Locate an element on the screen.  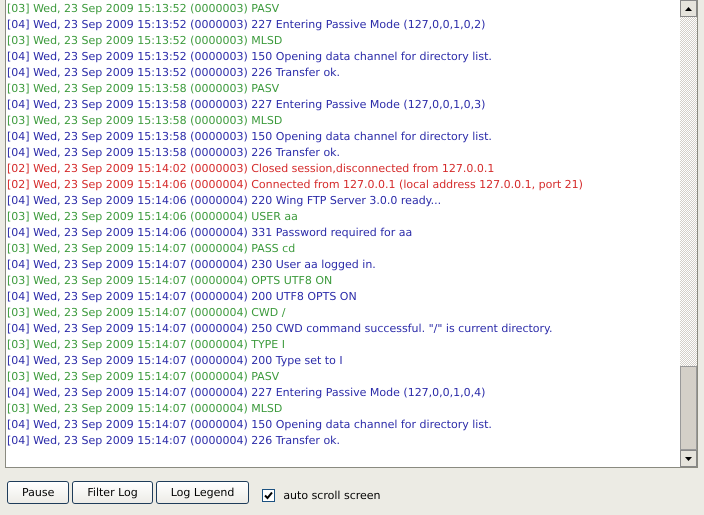
log-line: [03] Wed, 23 Sep 2009 15:14:07 (0000004) MLSD is located at coordinates (145, 409).